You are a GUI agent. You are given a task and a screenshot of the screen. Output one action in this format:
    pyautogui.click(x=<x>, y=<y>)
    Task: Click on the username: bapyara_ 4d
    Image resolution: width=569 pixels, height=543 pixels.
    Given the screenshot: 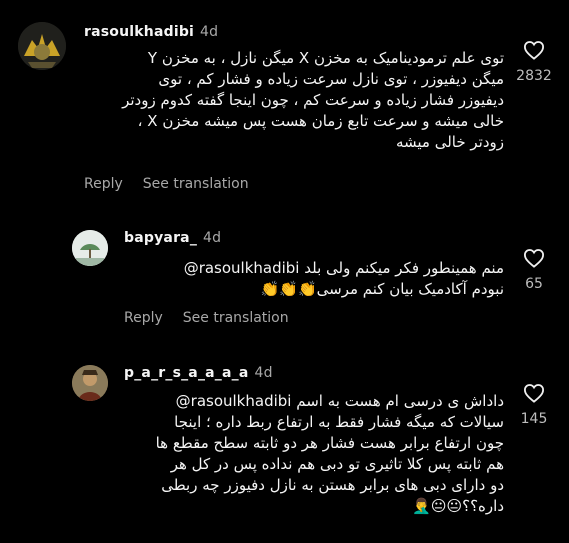 What is the action you would take?
    pyautogui.click(x=172, y=238)
    